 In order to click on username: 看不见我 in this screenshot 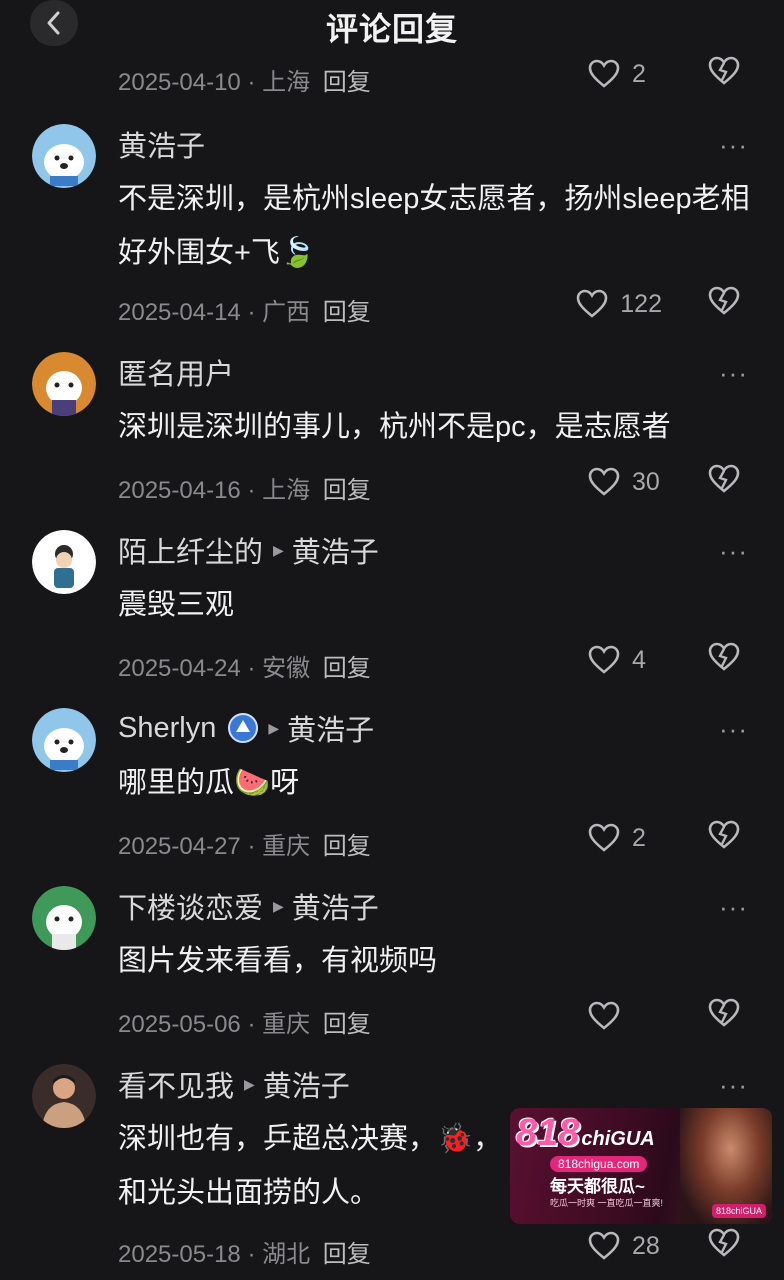, I will do `click(176, 1084)`.